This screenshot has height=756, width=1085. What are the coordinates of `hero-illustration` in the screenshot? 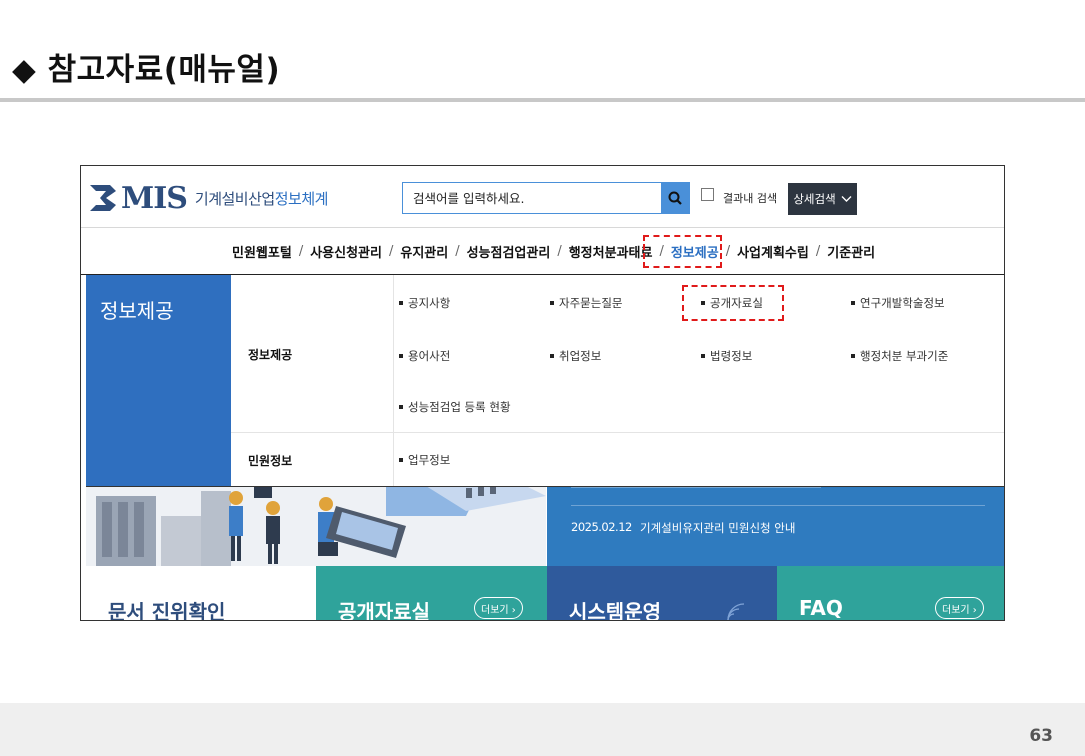 It's located at (316, 526).